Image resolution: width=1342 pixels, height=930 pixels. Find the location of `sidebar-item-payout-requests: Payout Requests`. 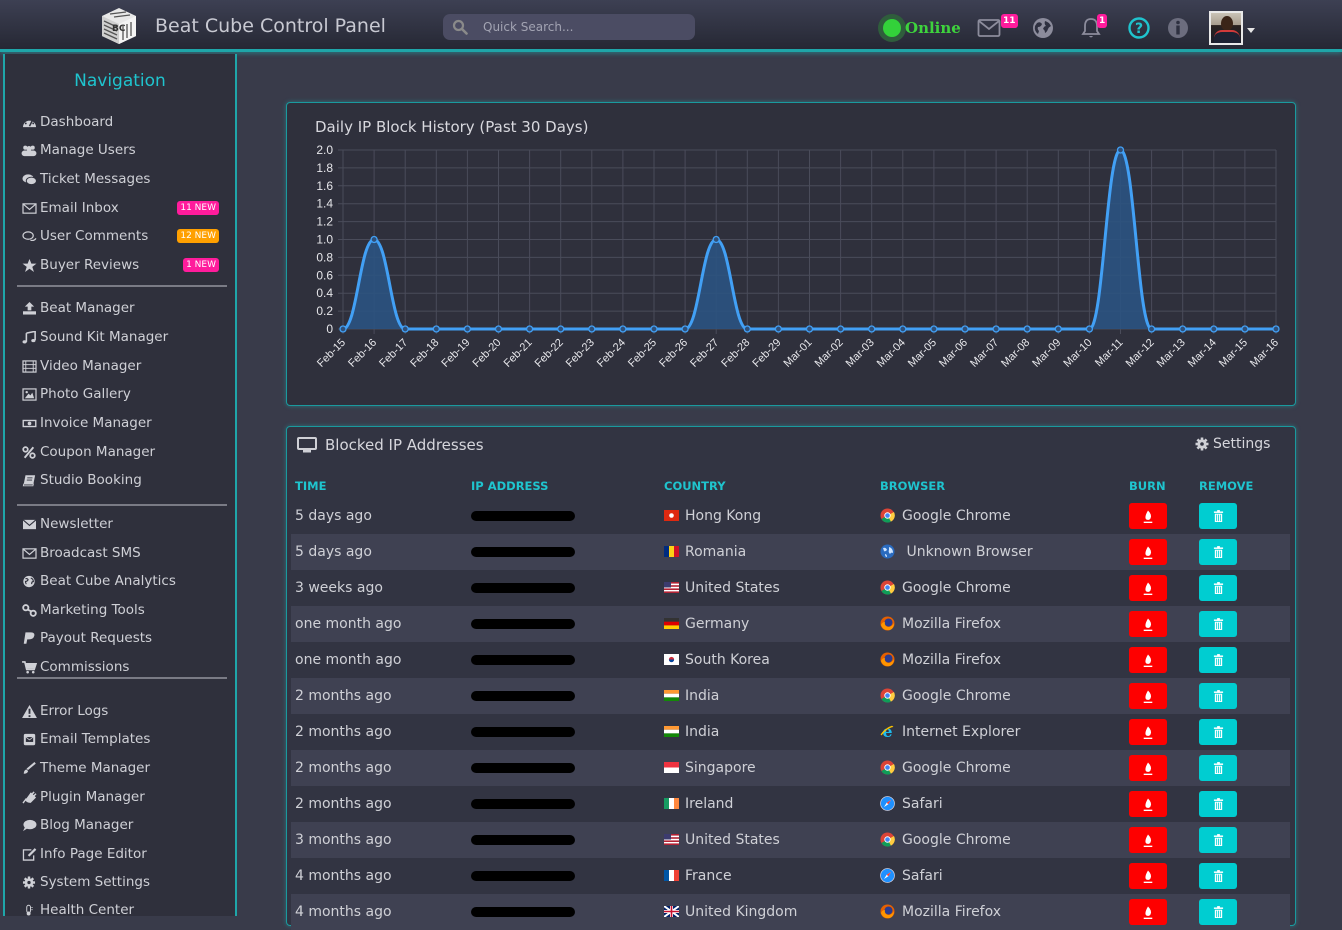

sidebar-item-payout-requests: Payout Requests is located at coordinates (126, 638).